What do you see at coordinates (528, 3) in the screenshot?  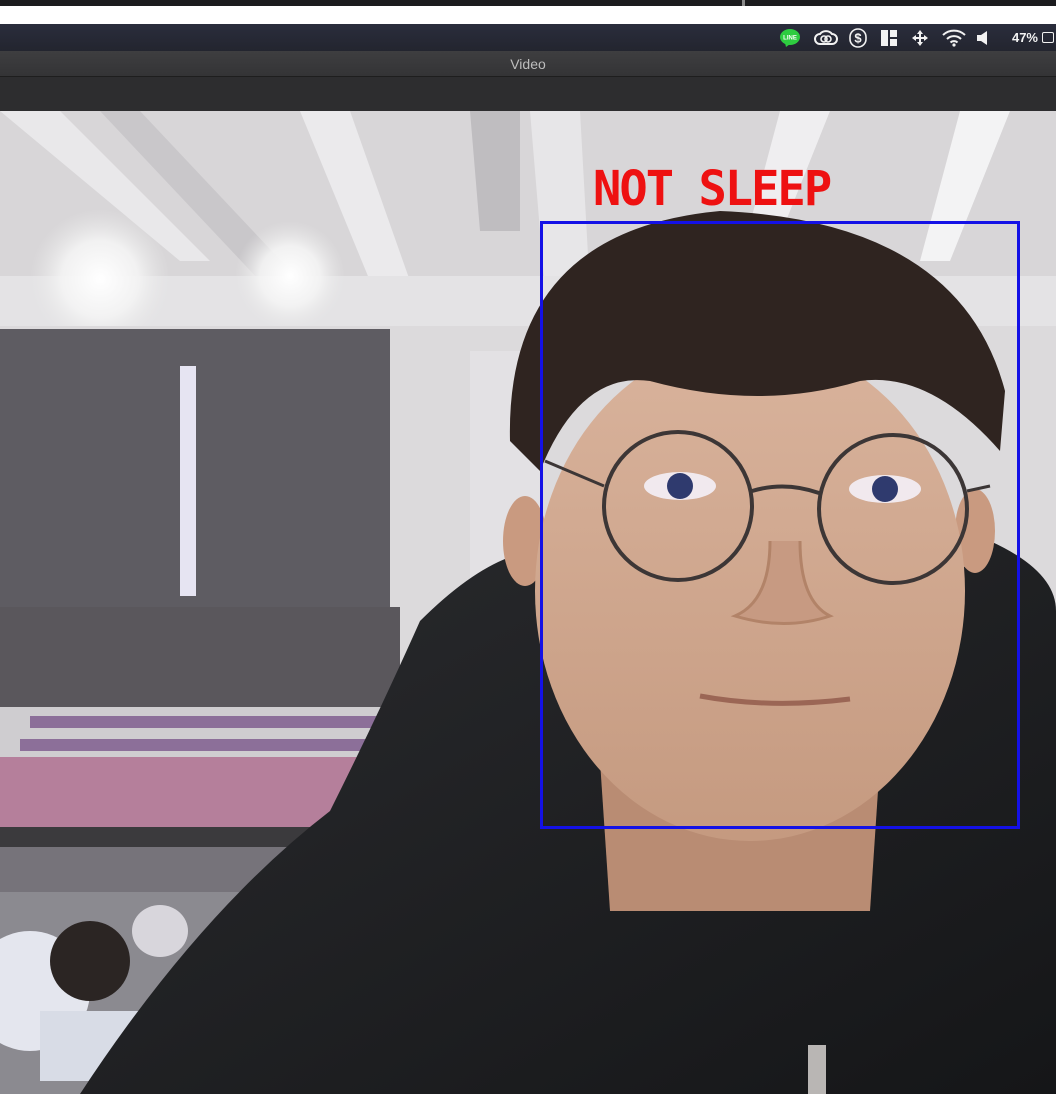 I see `top-desktop-strip` at bounding box center [528, 3].